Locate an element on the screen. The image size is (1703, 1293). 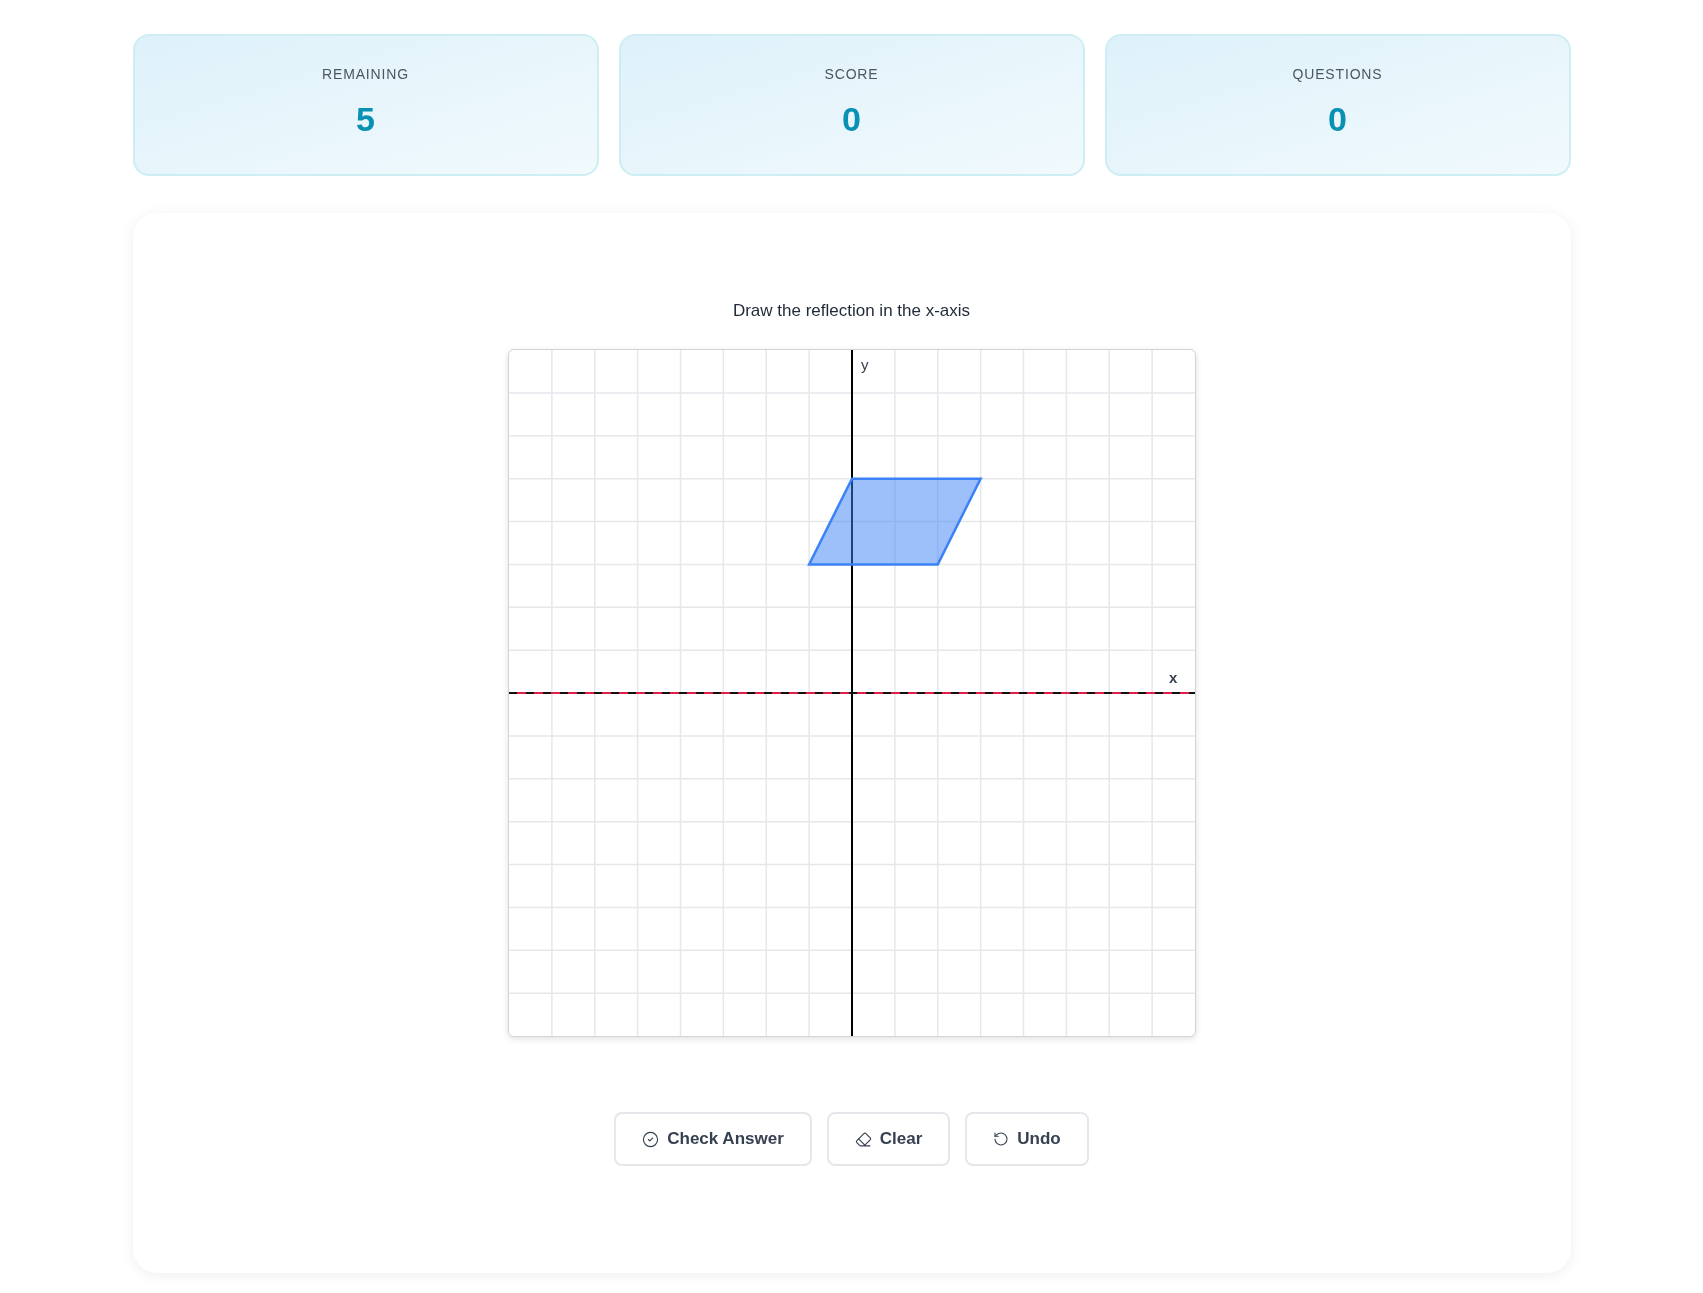
question-prompt: Draw the reflection in the x-axis is located at coordinates (851, 311).